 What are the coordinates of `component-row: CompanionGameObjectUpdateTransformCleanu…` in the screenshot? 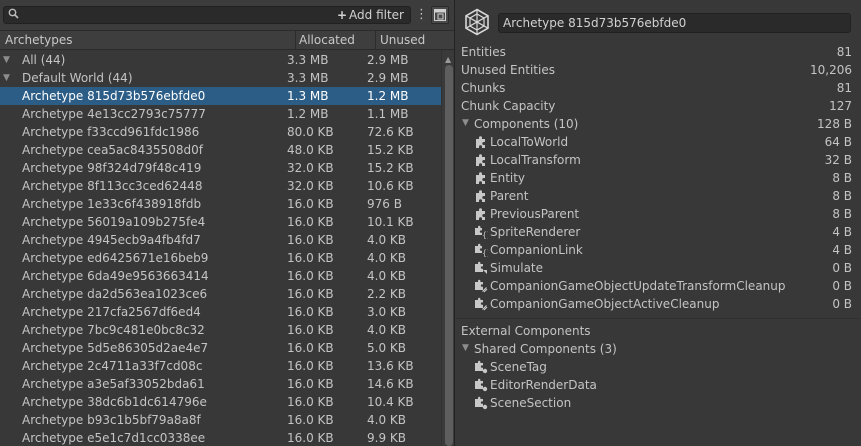 It's located at (663, 286).